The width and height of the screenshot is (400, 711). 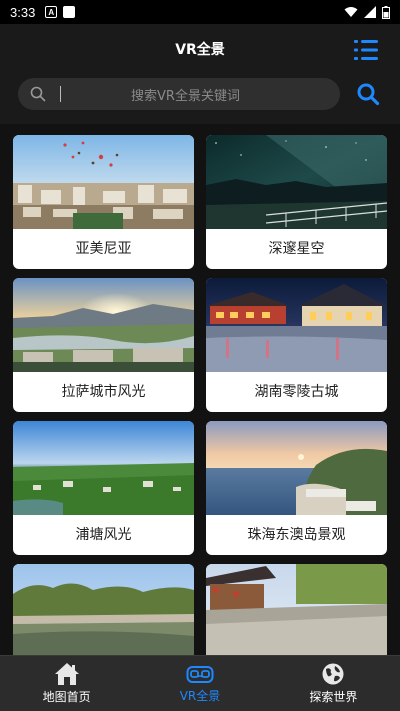 What do you see at coordinates (200, 696) in the screenshot?
I see `tab-label: VR全景` at bounding box center [200, 696].